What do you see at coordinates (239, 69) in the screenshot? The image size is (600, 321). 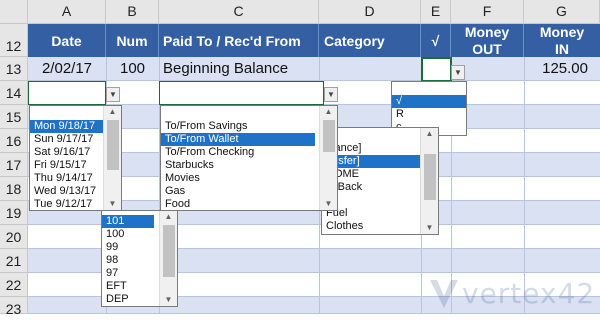 I see `cell-paid-row13: Beginning Balance` at bounding box center [239, 69].